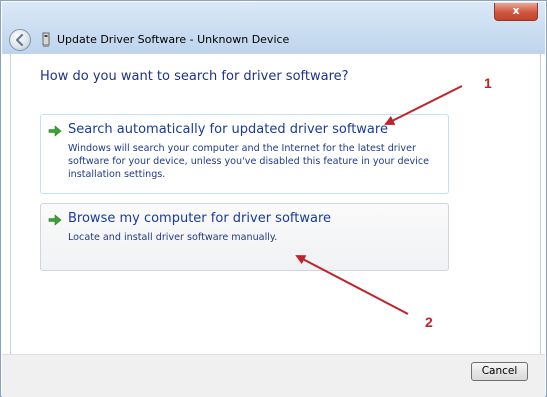  Describe the element at coordinates (199, 218) in the screenshot. I see `option-title: Browse my computer for driver software` at that location.